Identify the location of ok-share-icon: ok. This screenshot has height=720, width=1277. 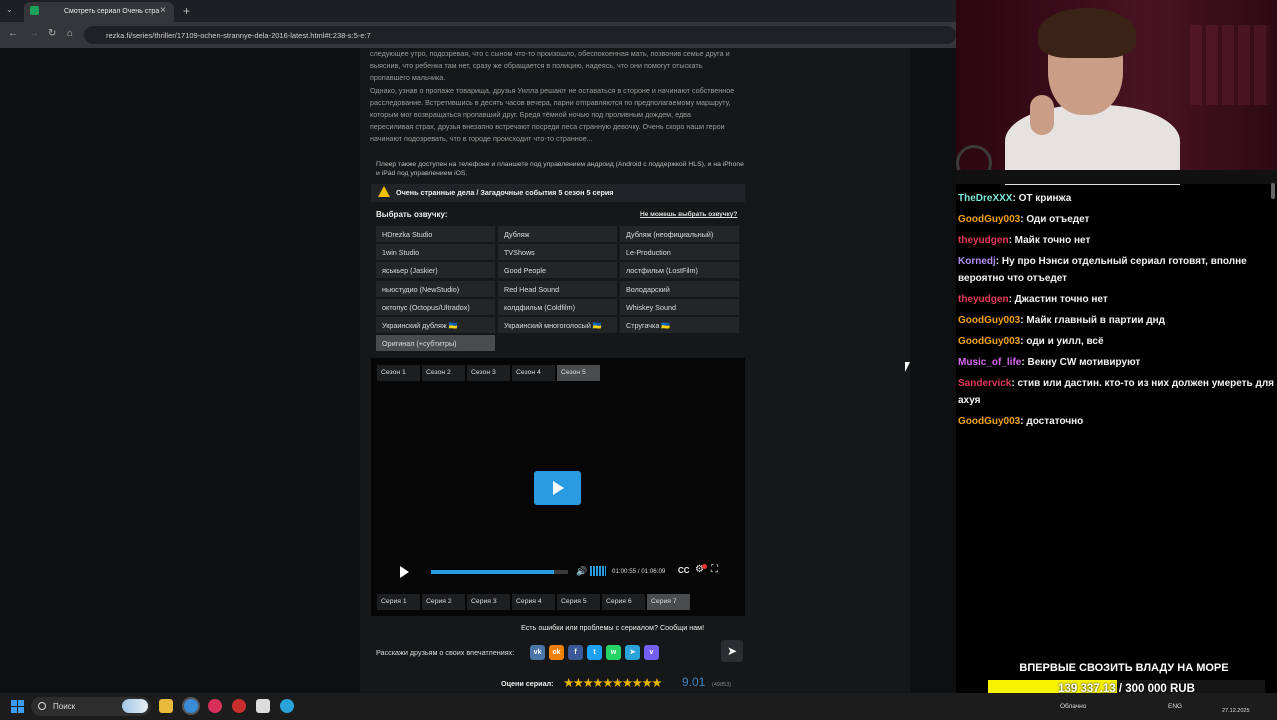
(556, 652).